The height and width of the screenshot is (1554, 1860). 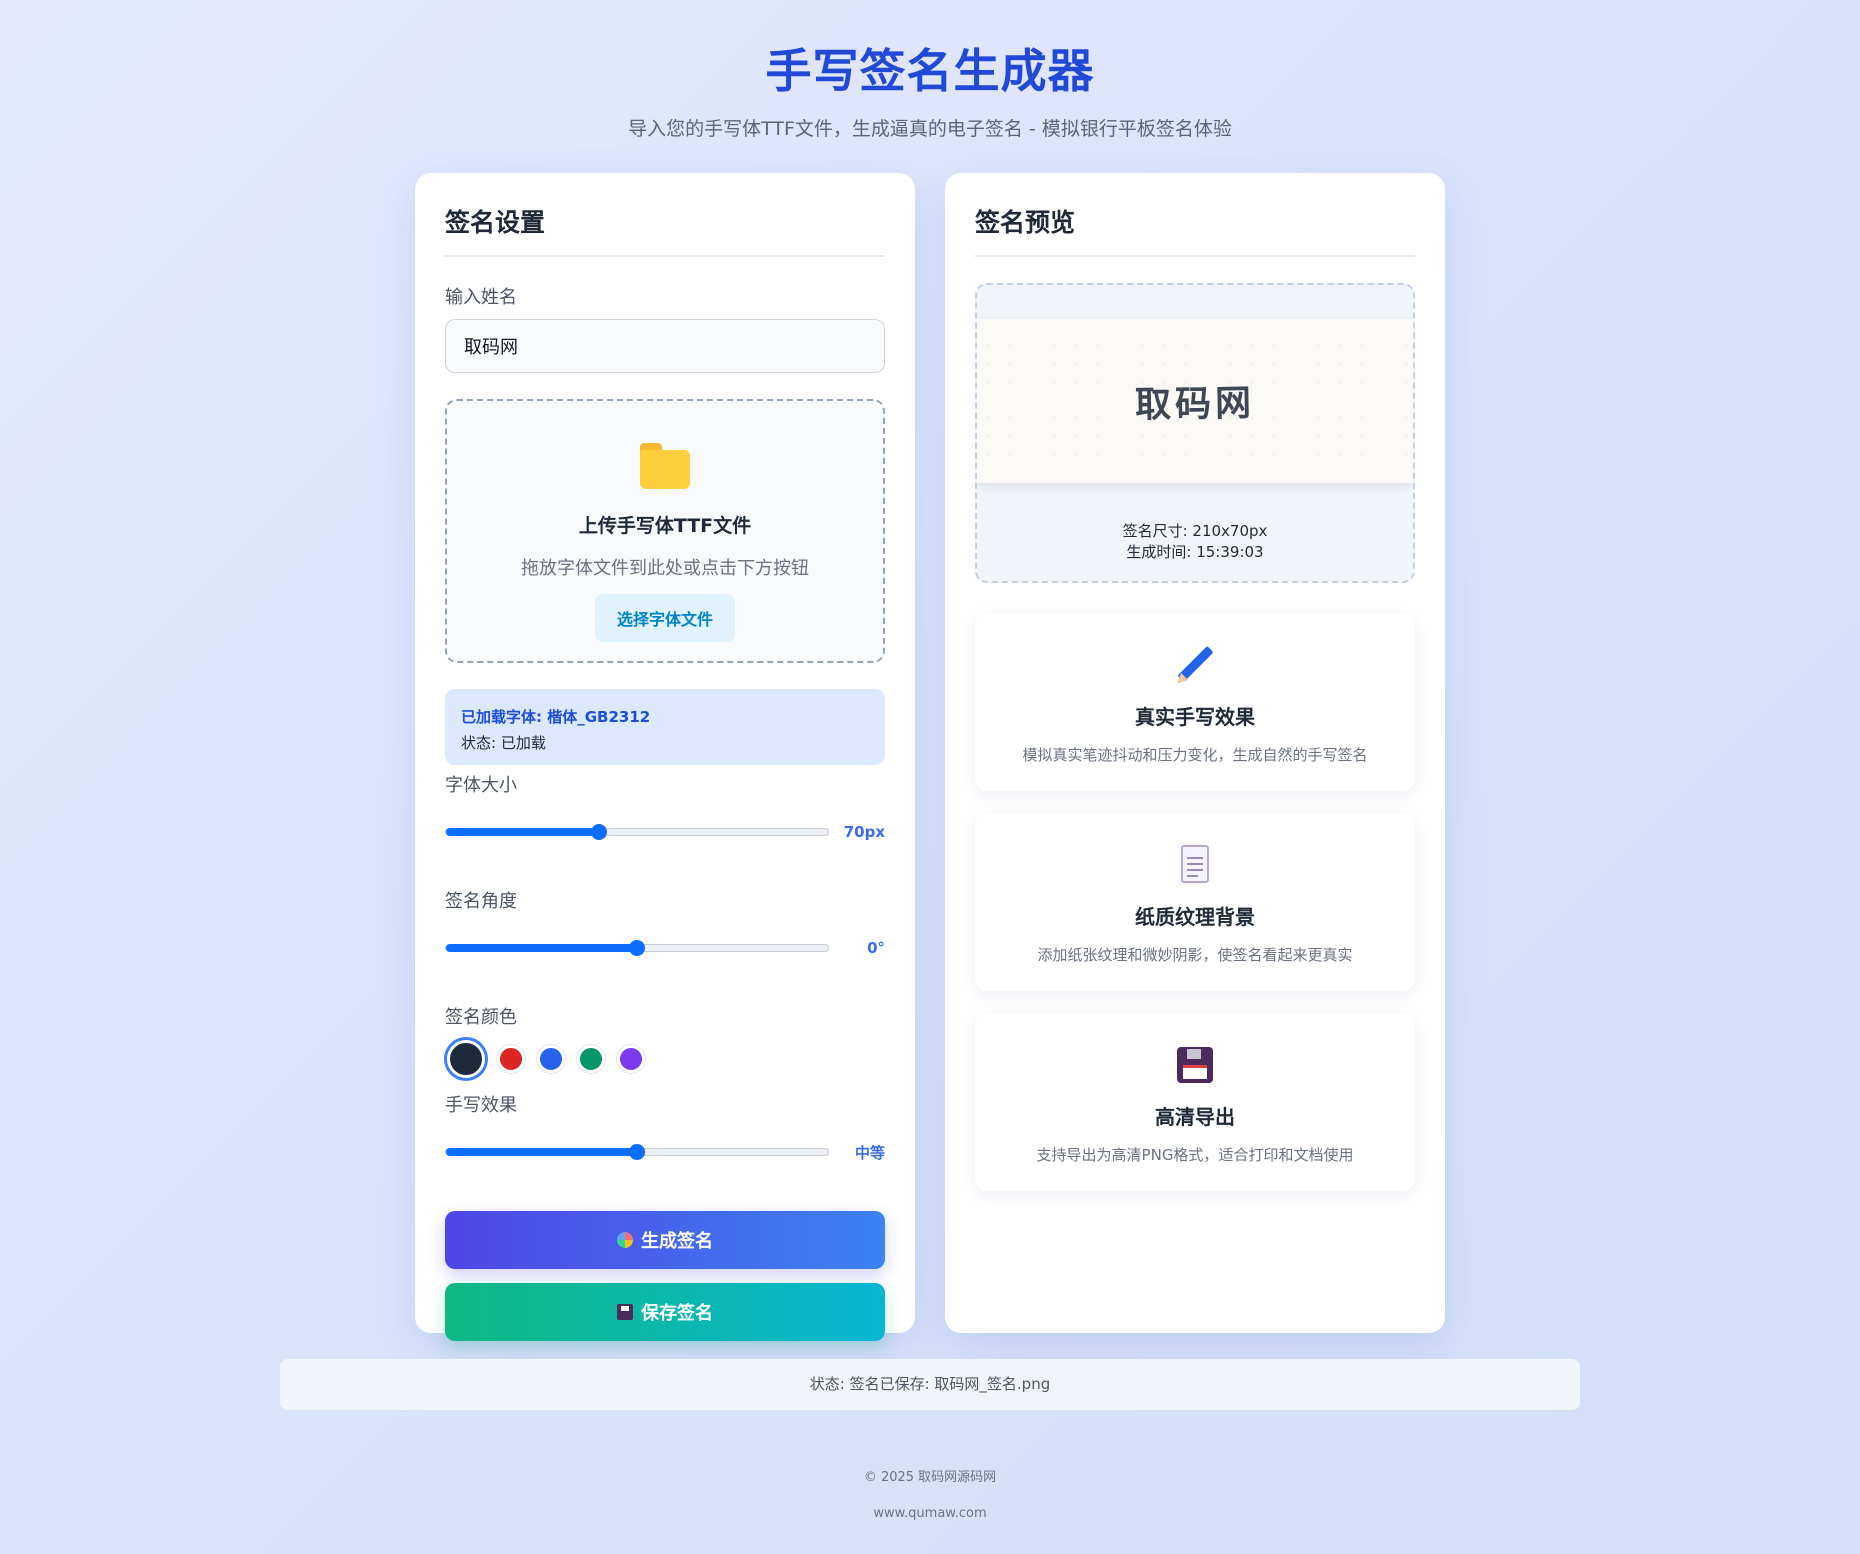 What do you see at coordinates (930, 1477) in the screenshot?
I see `footer-copyright: © 2025 取码网源码网` at bounding box center [930, 1477].